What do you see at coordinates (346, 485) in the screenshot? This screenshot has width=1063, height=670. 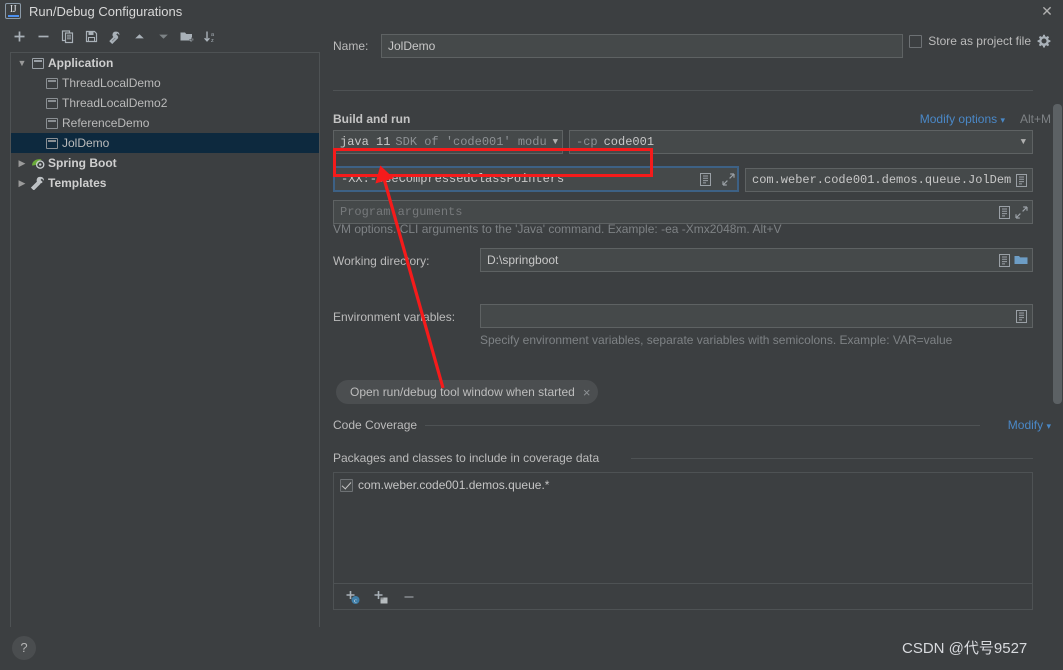 I see `coverage-entry-checkbox` at bounding box center [346, 485].